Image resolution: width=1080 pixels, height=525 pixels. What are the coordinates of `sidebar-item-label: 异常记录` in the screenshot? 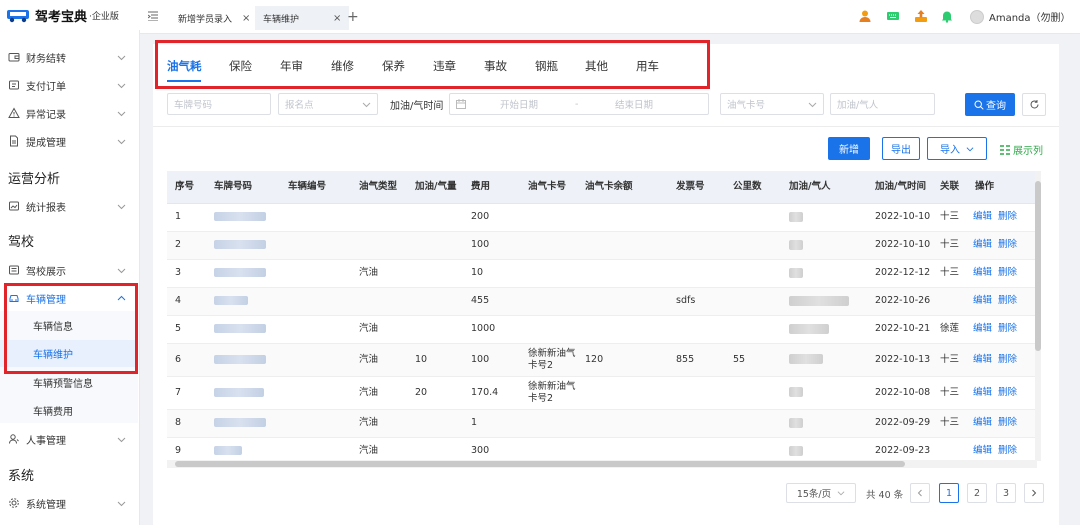 It's located at (46, 115).